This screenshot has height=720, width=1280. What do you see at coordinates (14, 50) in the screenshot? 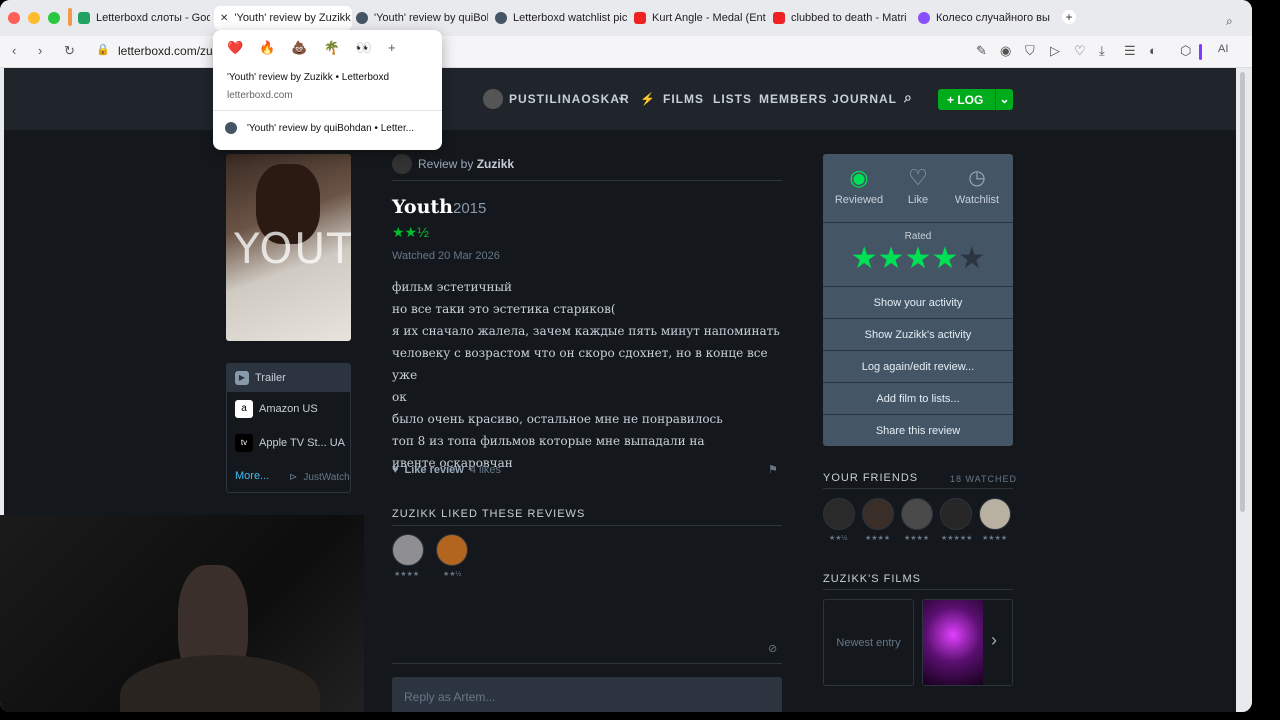
I see `back-icon: ‹` at bounding box center [14, 50].